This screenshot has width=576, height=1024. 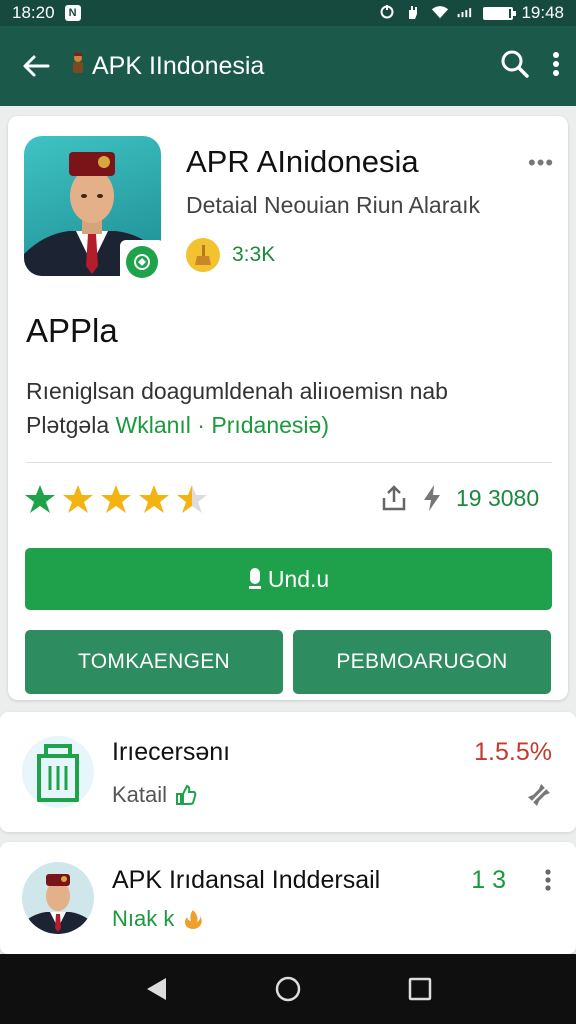 I want to click on list-item-meta: 1.5.5%, so click(x=513, y=752).